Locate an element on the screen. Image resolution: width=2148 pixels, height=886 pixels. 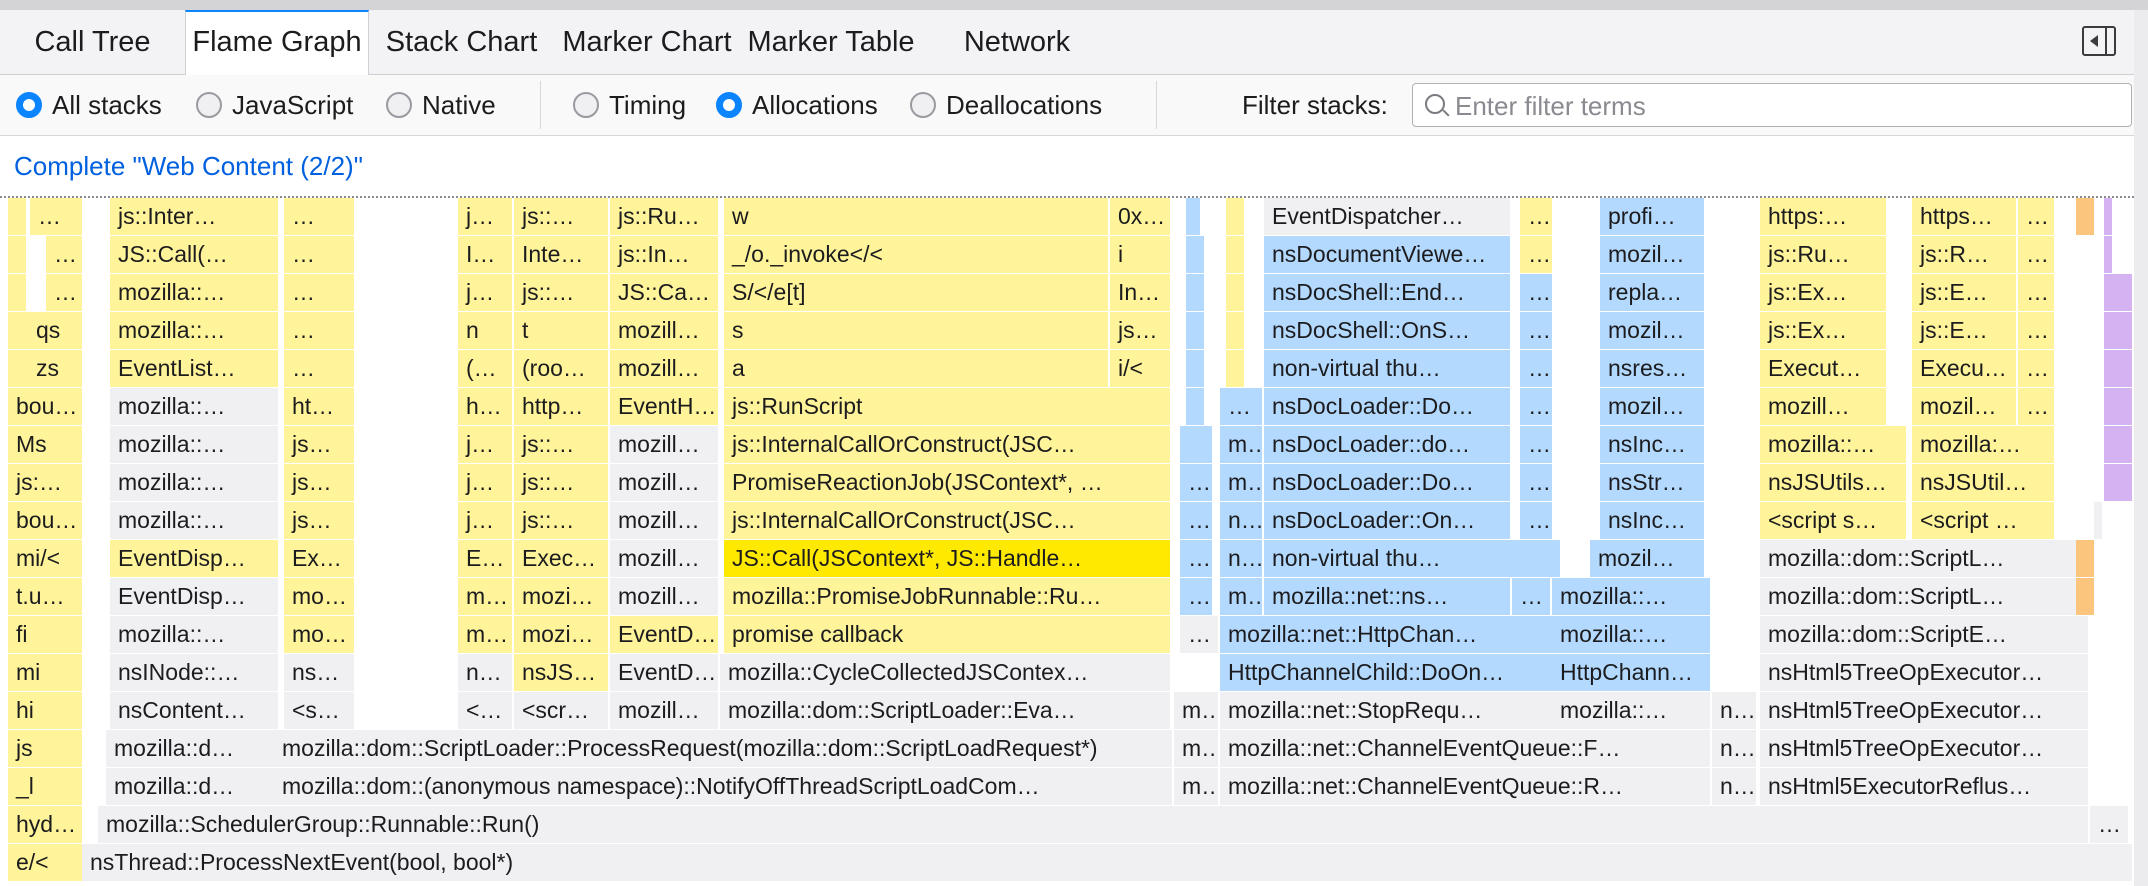
flame-frame: fi is located at coordinates (46, 634).